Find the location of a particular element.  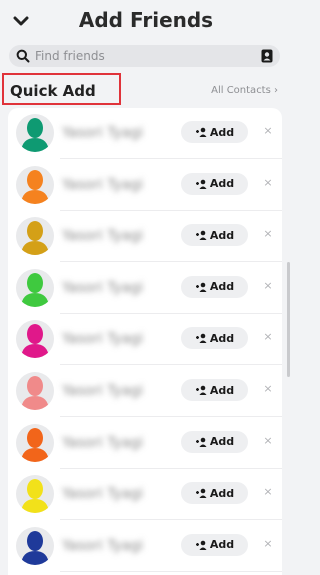

page-title: Add Friends is located at coordinates (146, 20).